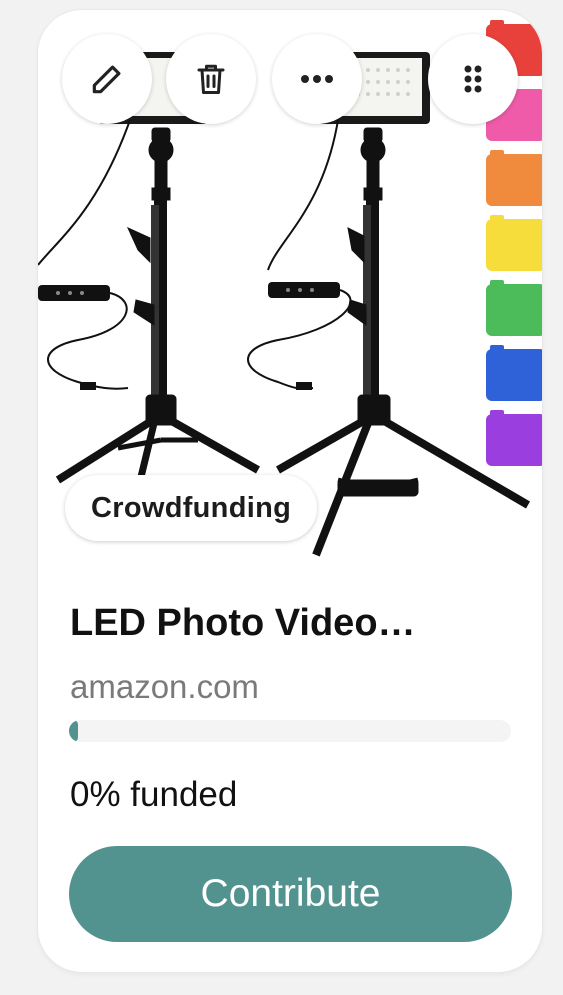  I want to click on contribute-button: Contribute, so click(290, 894).